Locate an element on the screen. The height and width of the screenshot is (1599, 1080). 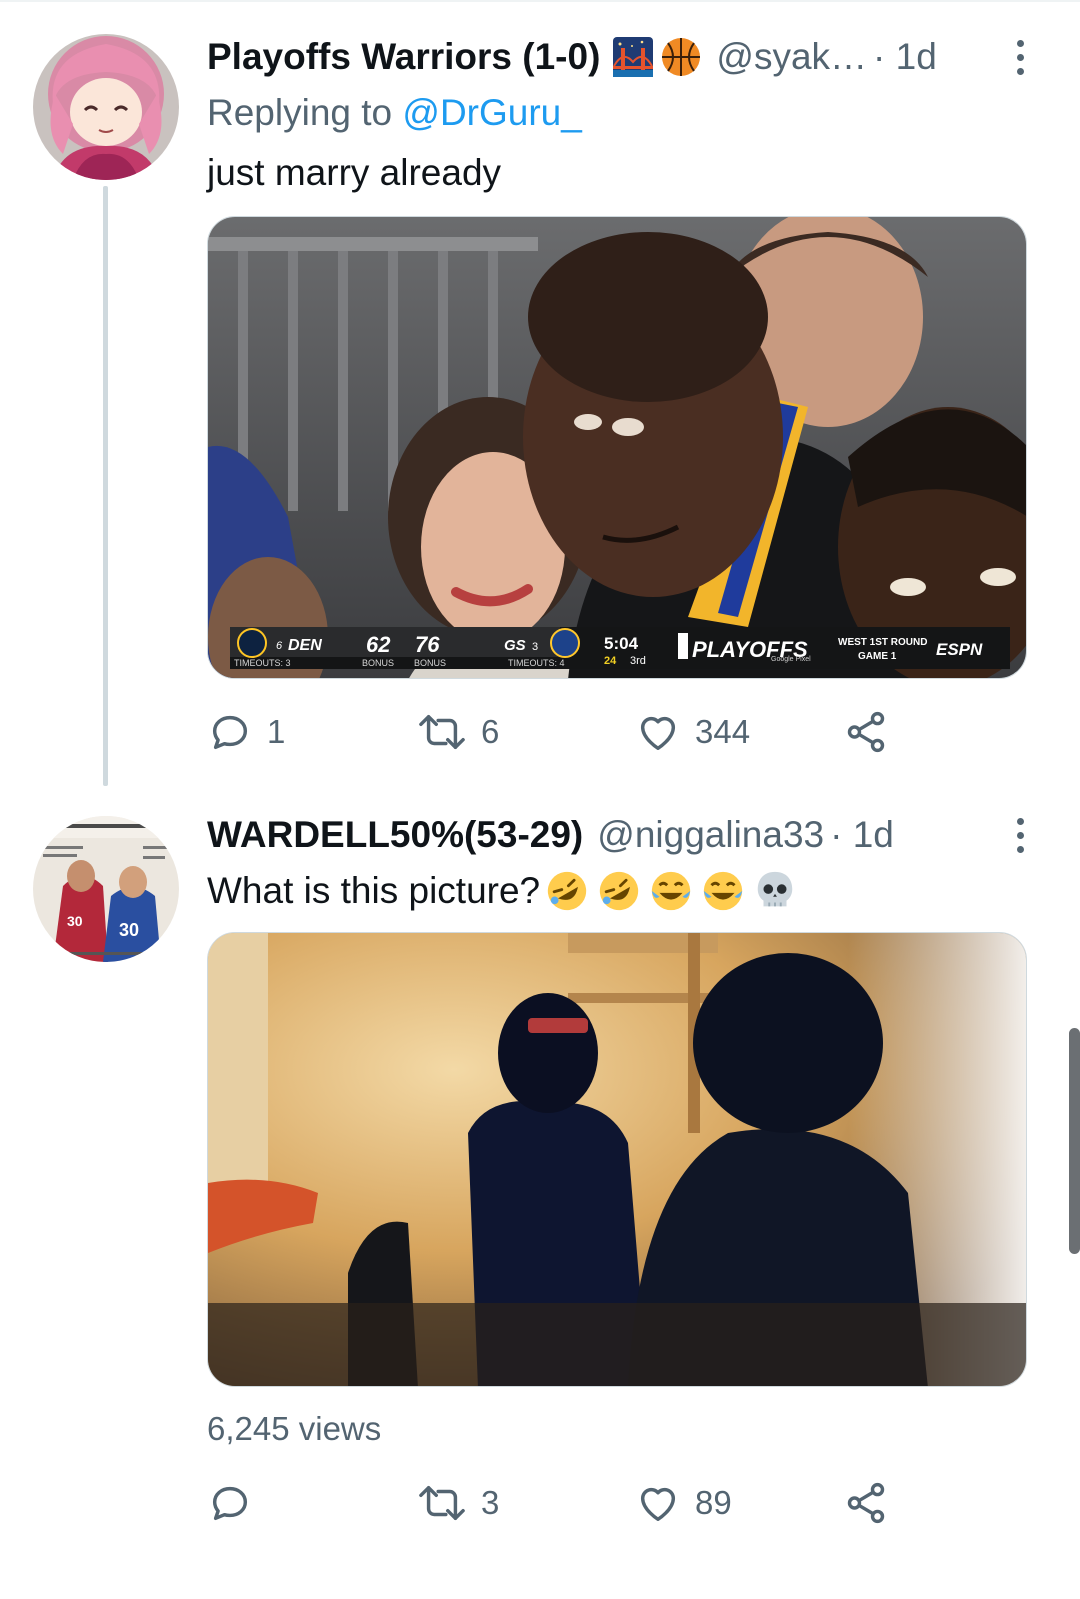
away-timeouts: TIMEOUTS: 3 is located at coordinates (262, 663).